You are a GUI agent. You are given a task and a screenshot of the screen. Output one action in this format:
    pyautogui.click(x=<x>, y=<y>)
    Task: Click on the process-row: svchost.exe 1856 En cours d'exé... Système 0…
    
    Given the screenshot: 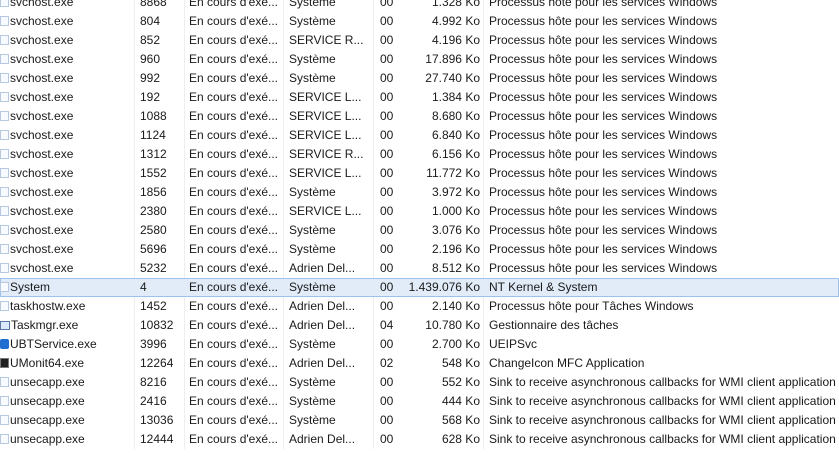 What is the action you would take?
    pyautogui.click(x=419, y=192)
    